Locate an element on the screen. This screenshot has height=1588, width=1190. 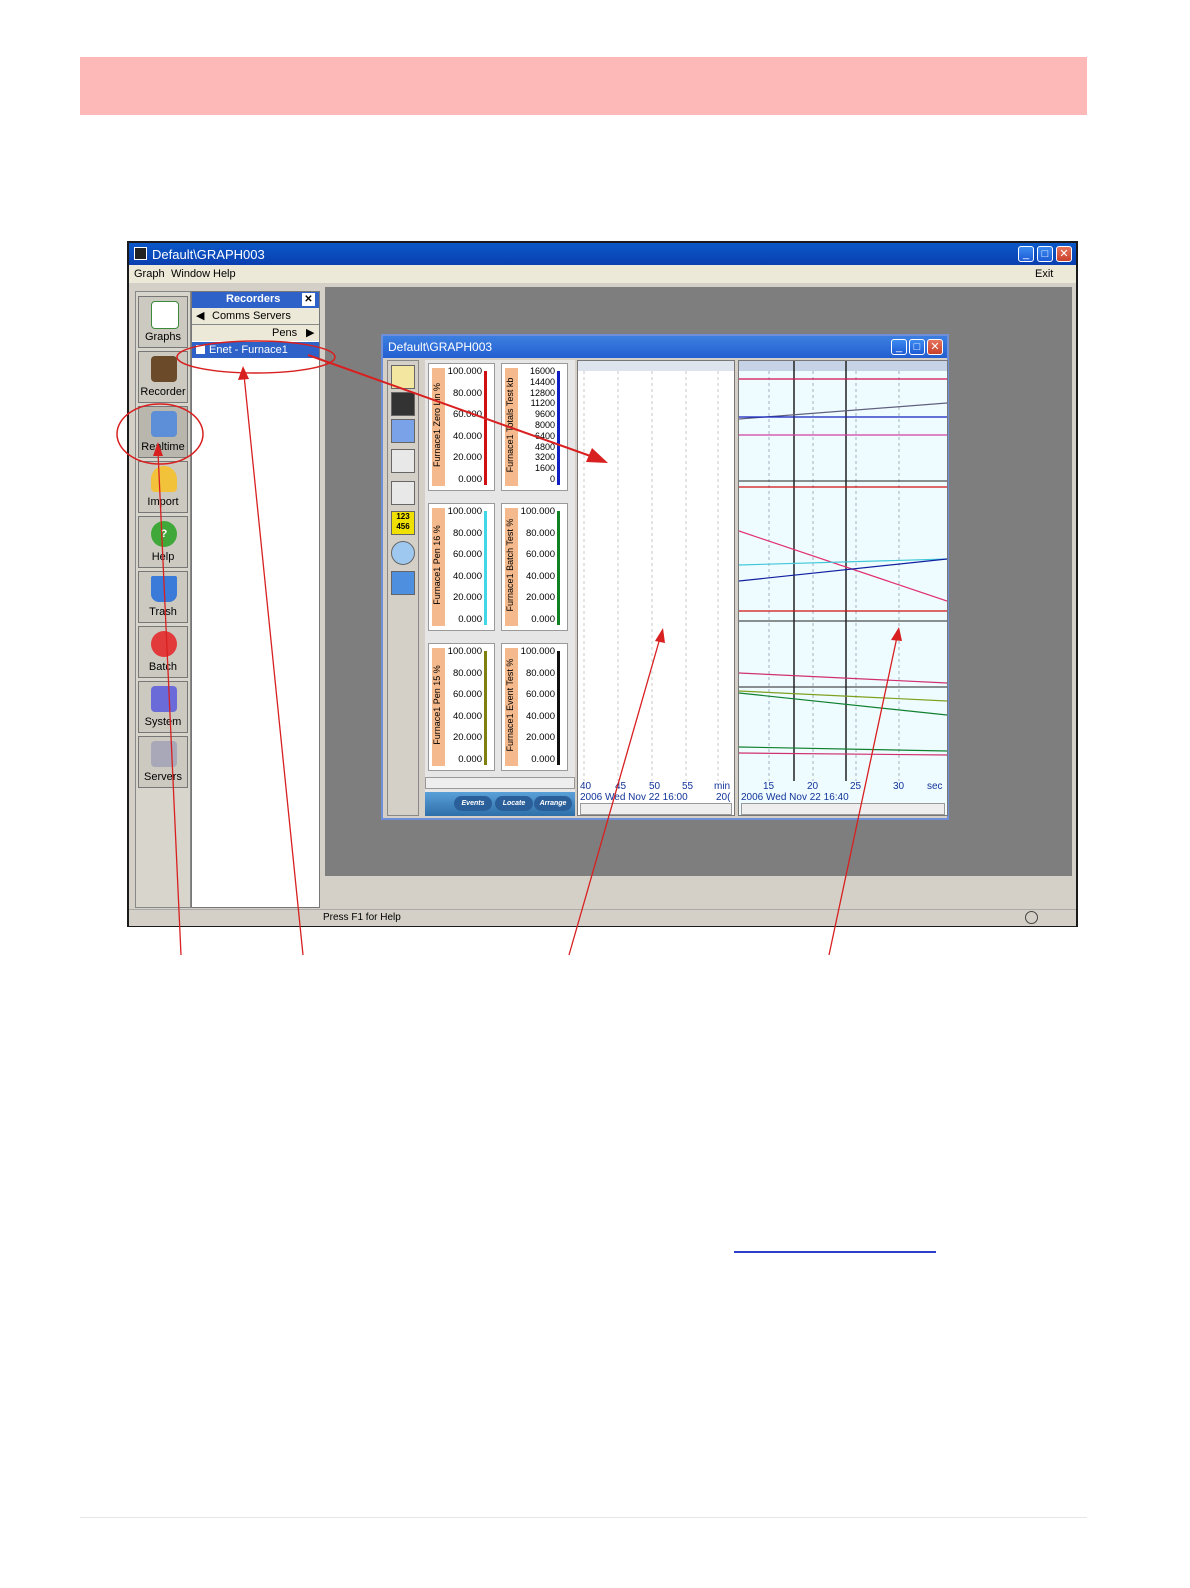
recorders-title: Recorders is located at coordinates (253, 299).